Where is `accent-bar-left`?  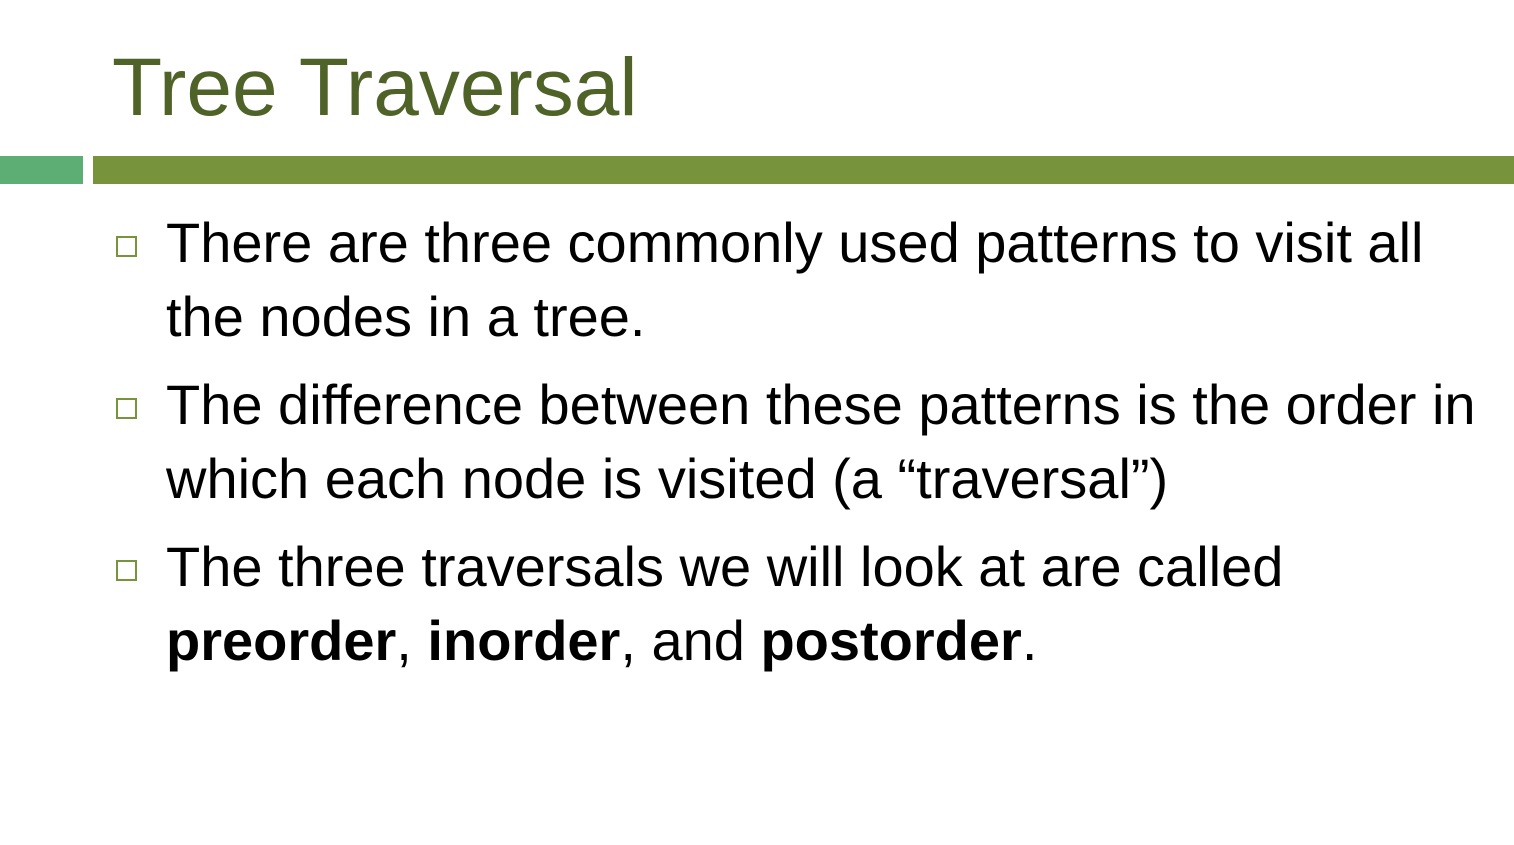 accent-bar-left is located at coordinates (41, 170).